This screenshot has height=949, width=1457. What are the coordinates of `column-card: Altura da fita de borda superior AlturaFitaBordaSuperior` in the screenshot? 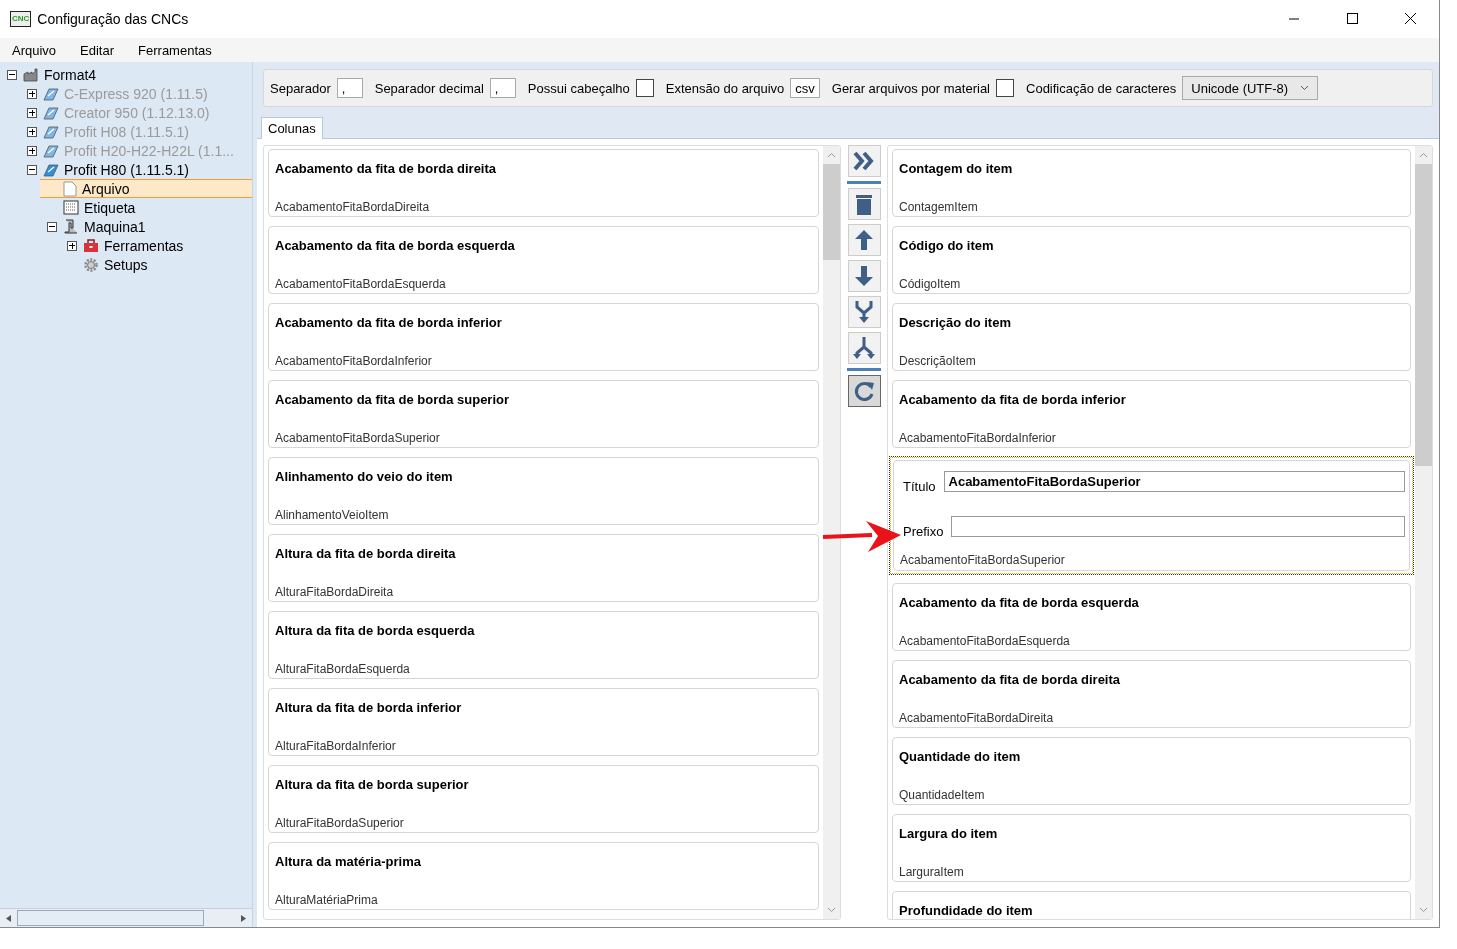 It's located at (543, 799).